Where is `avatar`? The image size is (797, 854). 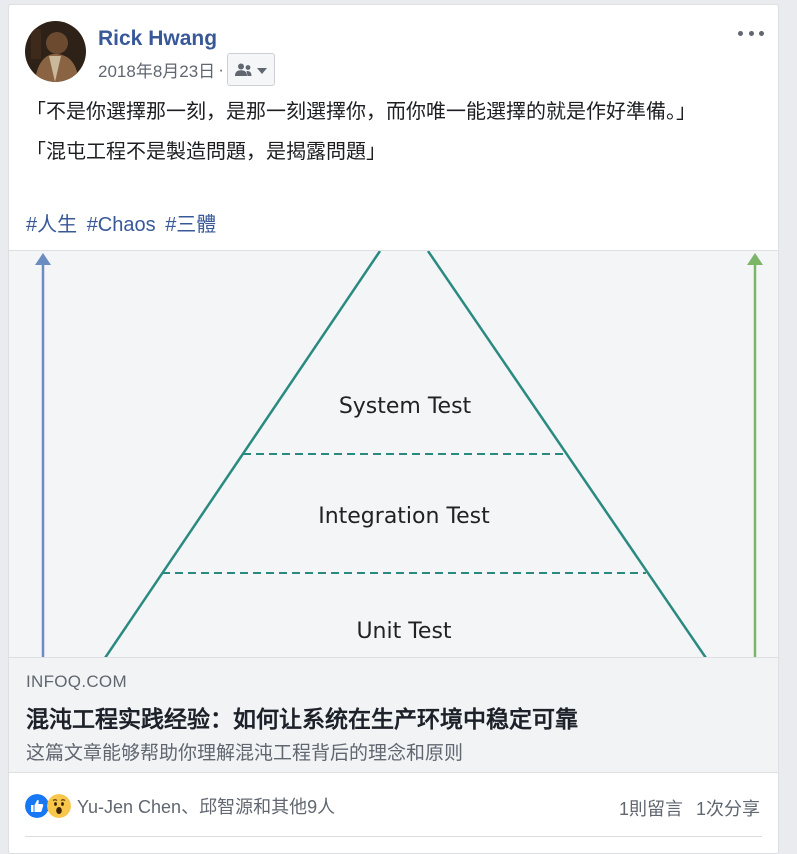 avatar is located at coordinates (55, 51).